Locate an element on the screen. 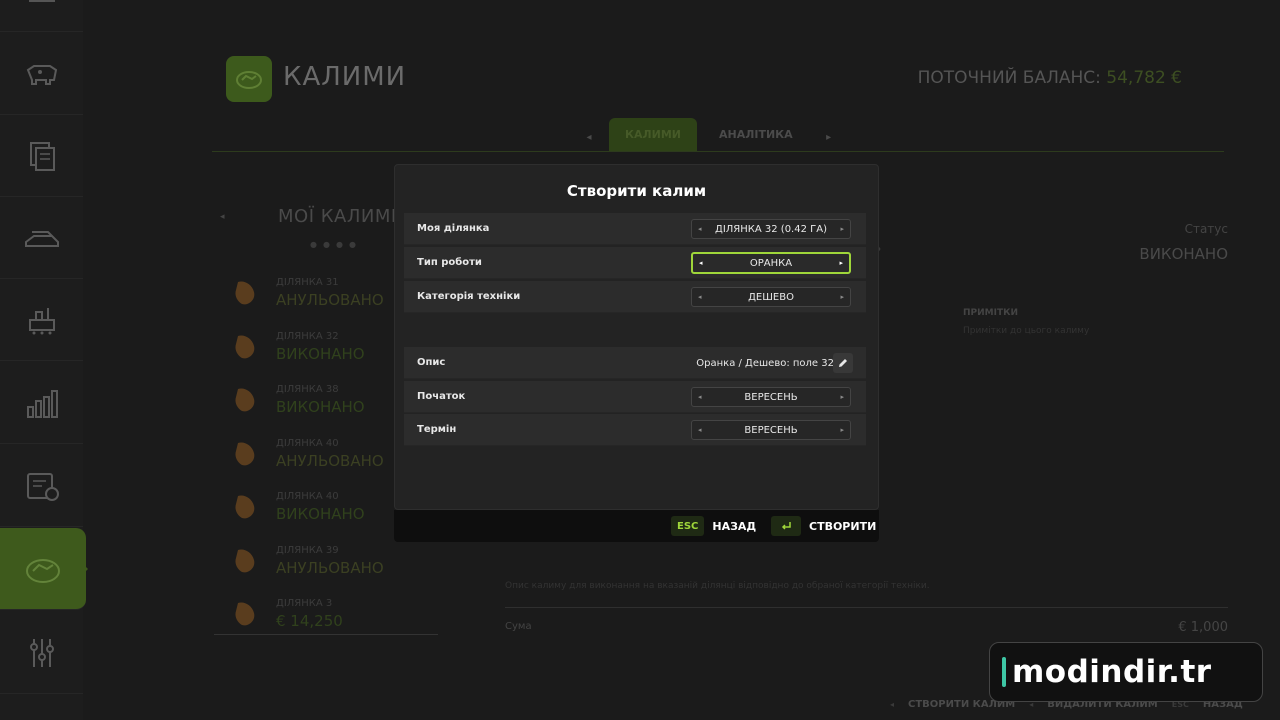 Image resolution: width=1280 pixels, height=720 pixels. sidebar-item-kalymy is located at coordinates (44, 569).